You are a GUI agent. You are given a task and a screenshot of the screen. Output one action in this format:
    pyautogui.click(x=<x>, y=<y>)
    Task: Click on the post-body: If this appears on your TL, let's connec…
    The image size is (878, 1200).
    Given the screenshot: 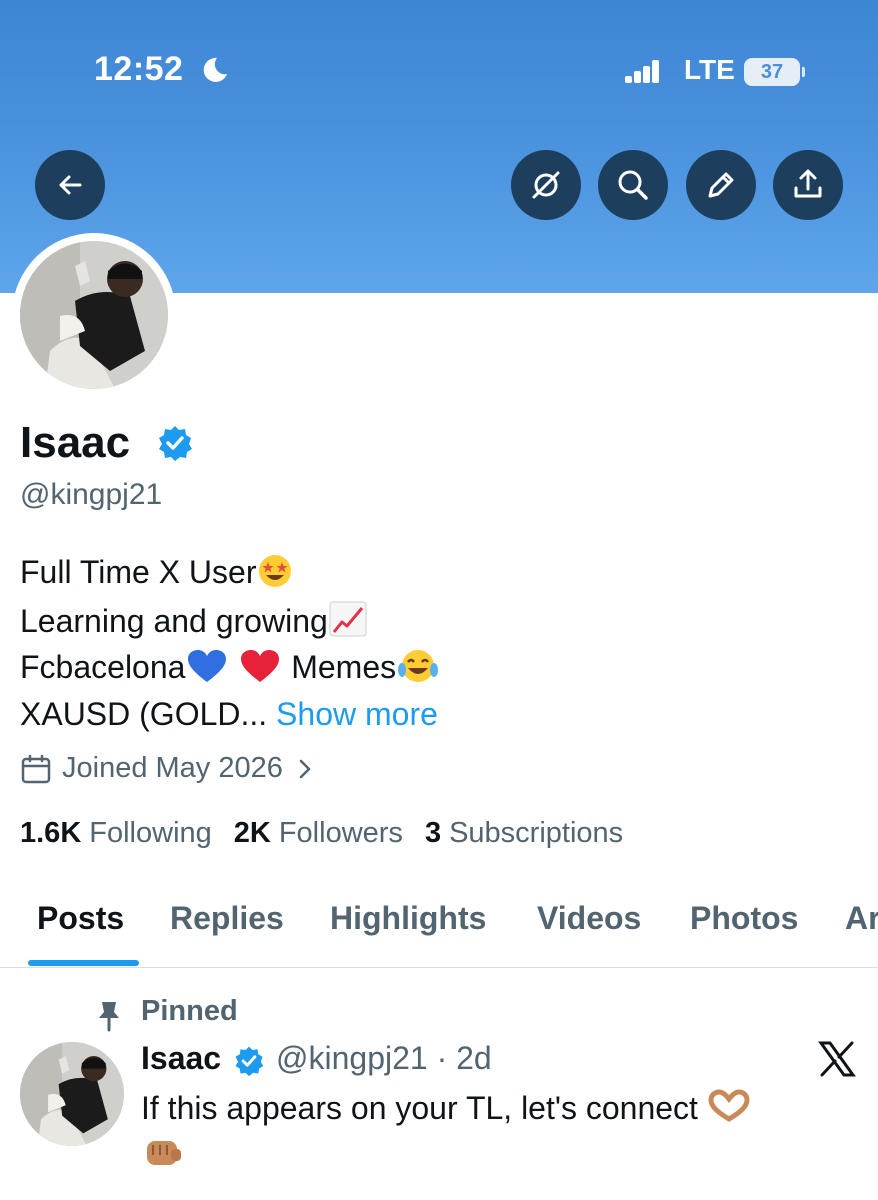 What is the action you would take?
    pyautogui.click(x=419, y=1108)
    